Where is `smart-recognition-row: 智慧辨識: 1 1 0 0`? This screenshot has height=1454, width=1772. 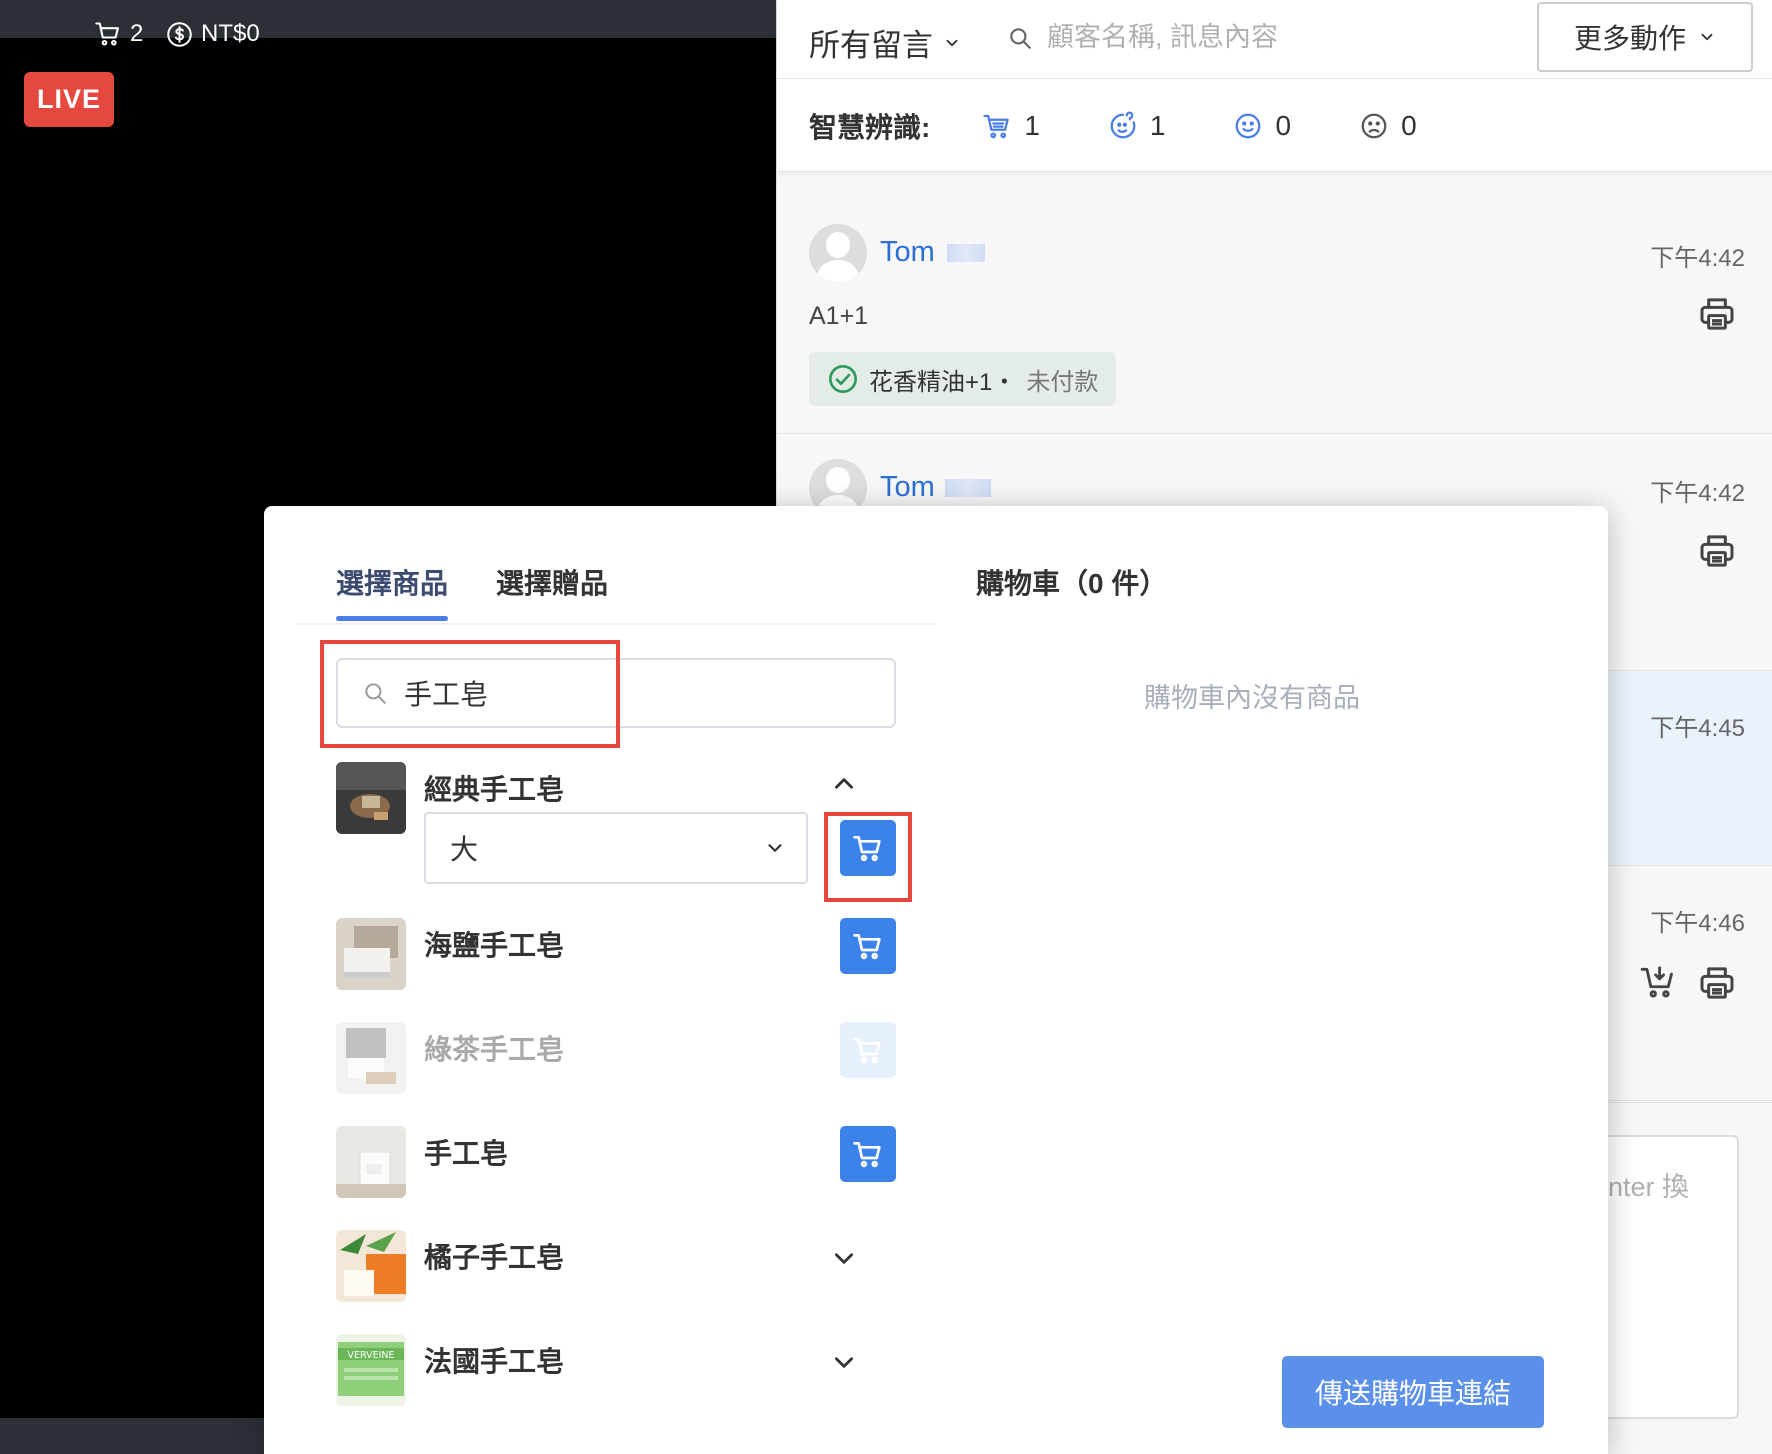
smart-recognition-row: 智慧辨識: 1 1 0 0 is located at coordinates (1147, 126).